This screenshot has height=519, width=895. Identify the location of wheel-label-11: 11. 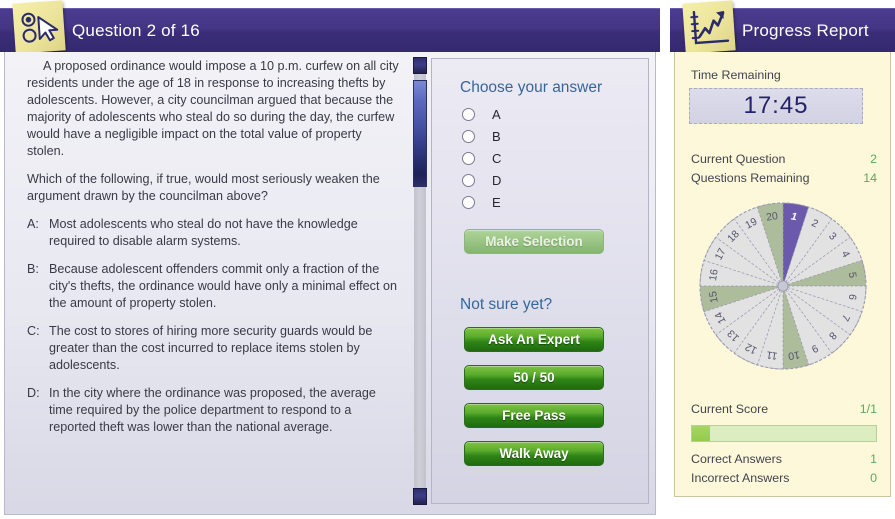
(772, 355).